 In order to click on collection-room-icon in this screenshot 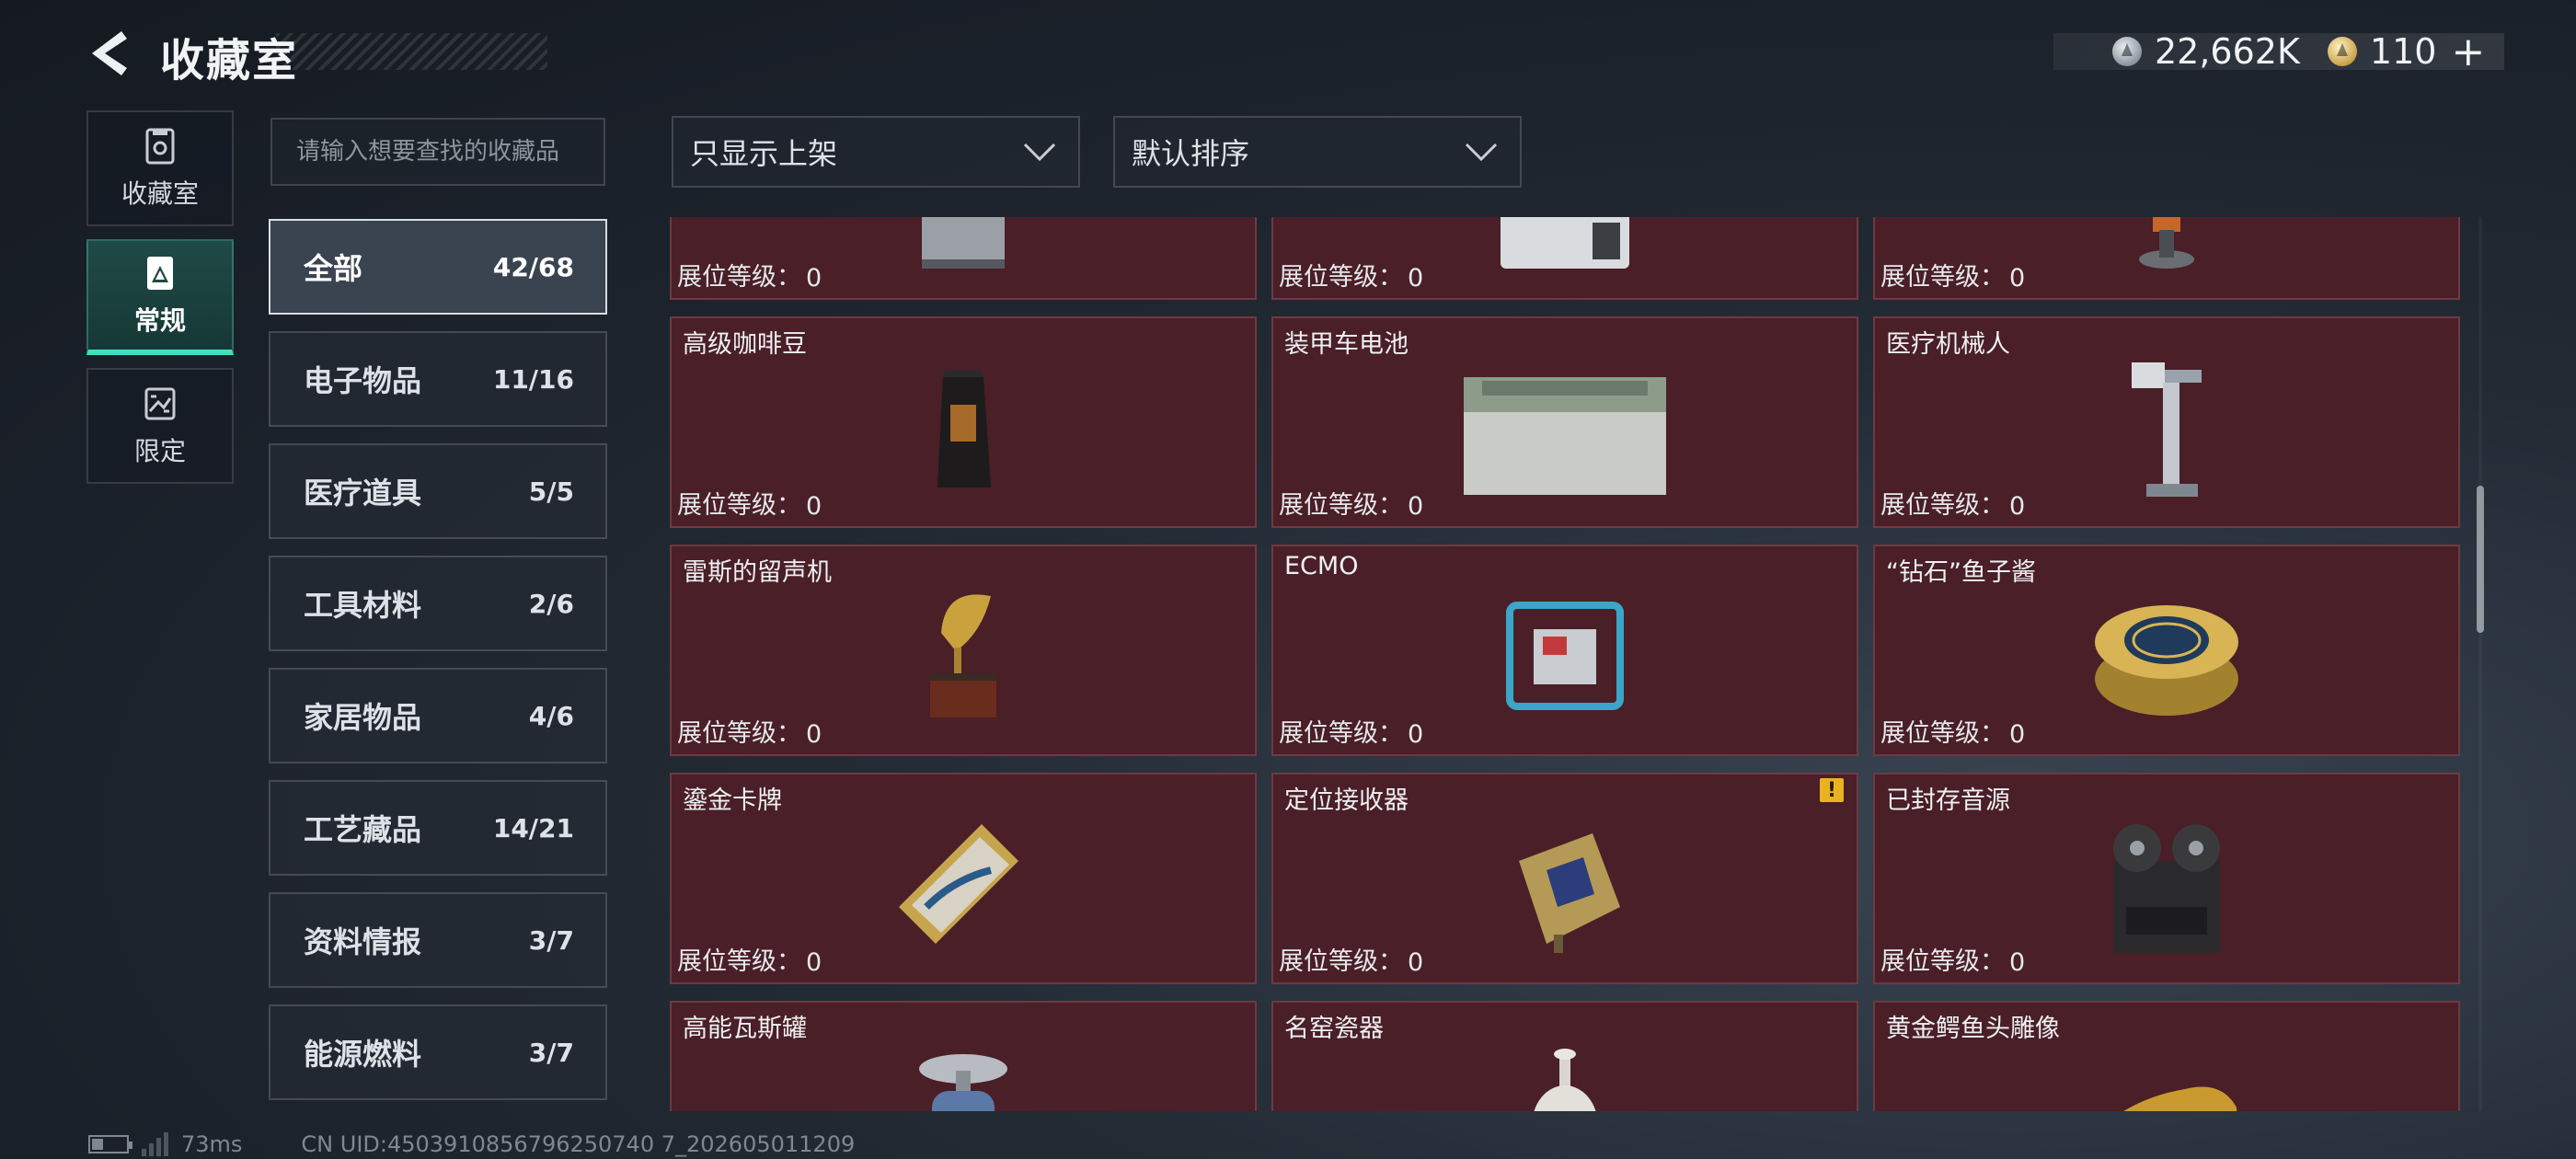, I will do `click(160, 146)`.